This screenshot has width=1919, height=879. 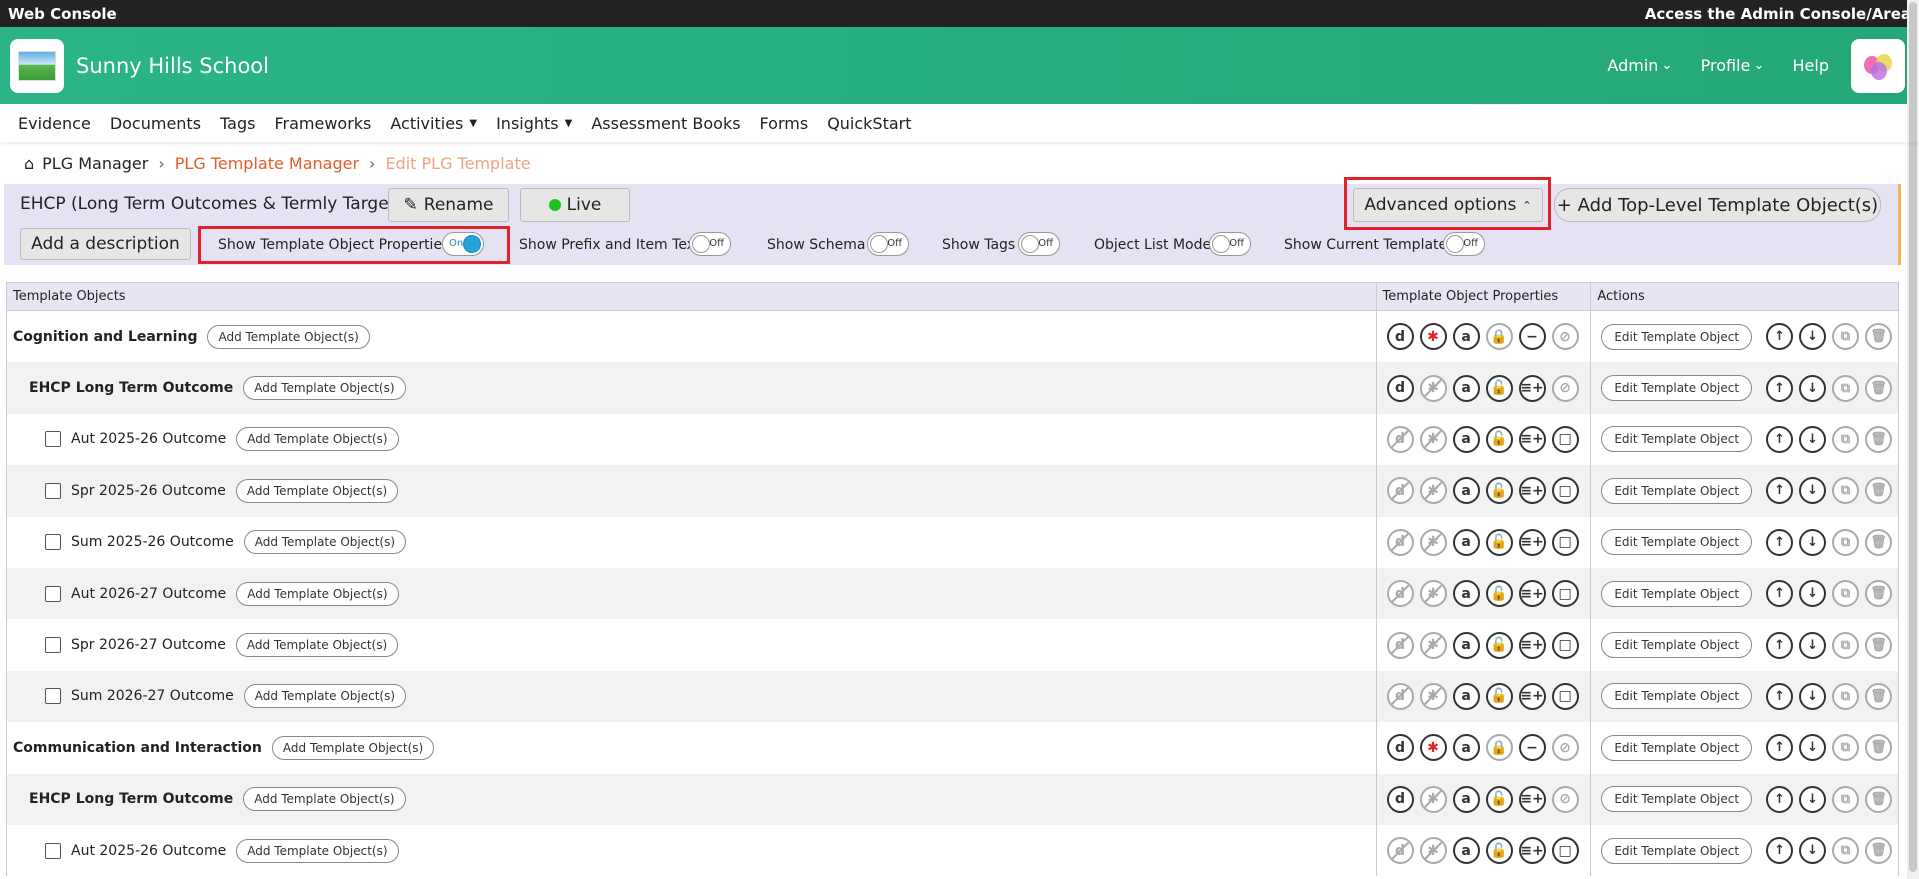 What do you see at coordinates (37, 65) in the screenshot?
I see `school-logo` at bounding box center [37, 65].